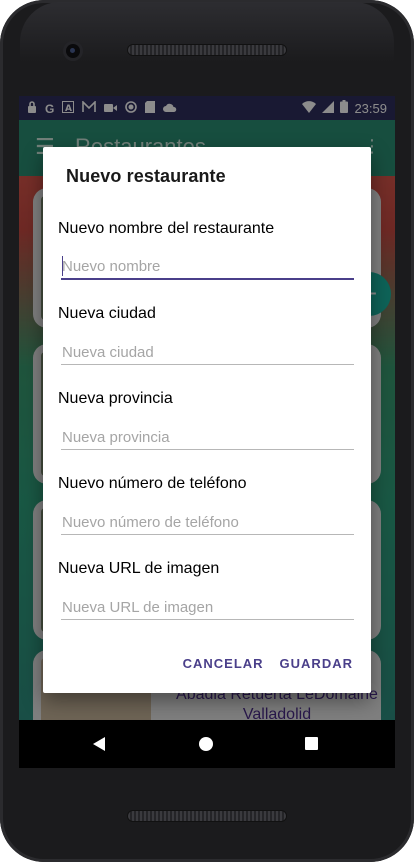 This screenshot has height=862, width=414. What do you see at coordinates (62, 266) in the screenshot?
I see `text-cursor` at bounding box center [62, 266].